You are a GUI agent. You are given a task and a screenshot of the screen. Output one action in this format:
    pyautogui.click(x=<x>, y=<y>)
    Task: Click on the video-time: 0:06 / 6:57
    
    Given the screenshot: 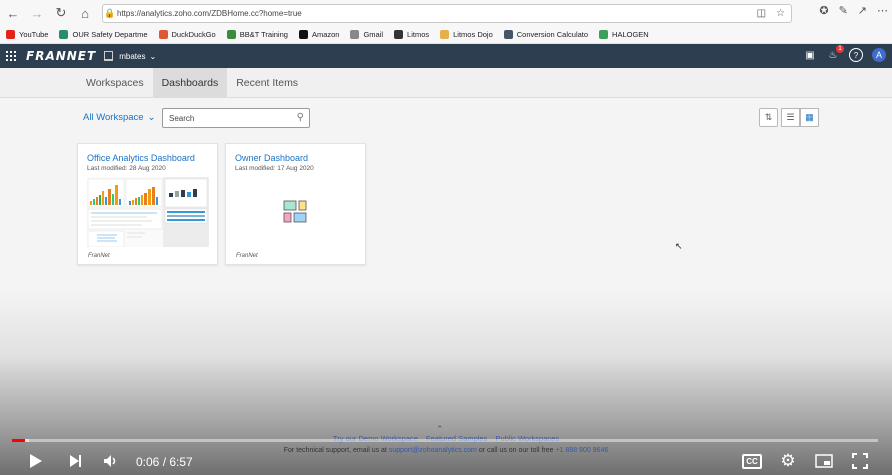 What is the action you would take?
    pyautogui.click(x=164, y=462)
    